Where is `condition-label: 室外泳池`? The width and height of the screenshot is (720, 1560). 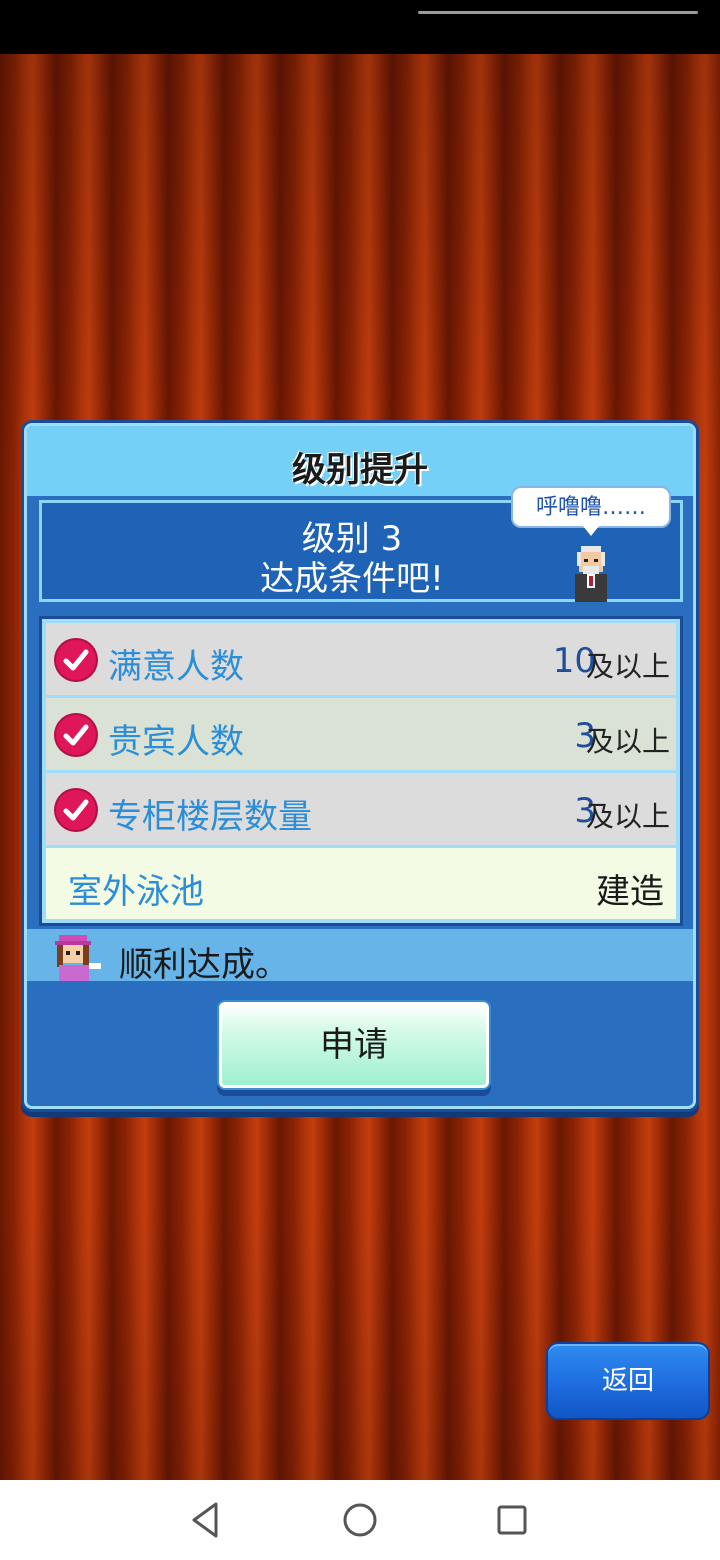 condition-label: 室外泳池 is located at coordinates (136, 892).